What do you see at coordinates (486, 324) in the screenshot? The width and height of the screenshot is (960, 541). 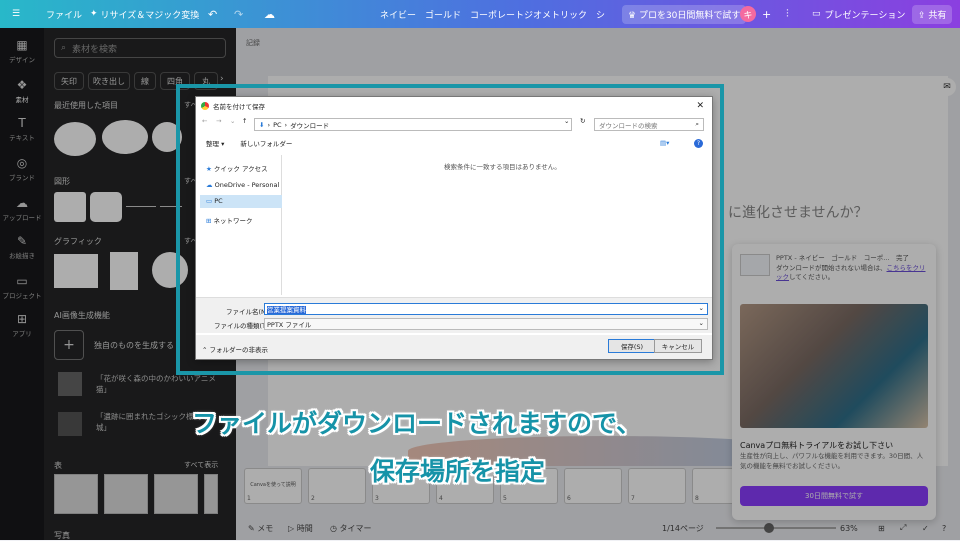 I see `filetype-select: PPTX ファイル ⌄` at bounding box center [486, 324].